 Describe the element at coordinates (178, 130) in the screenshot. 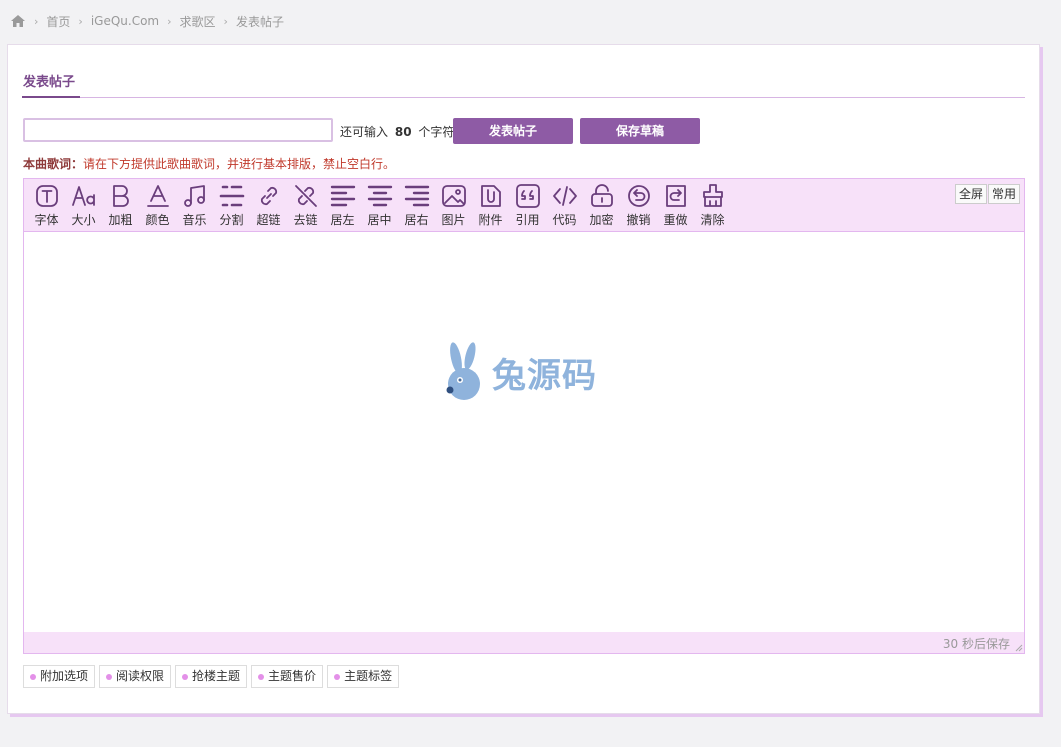

I see `subject-input` at that location.